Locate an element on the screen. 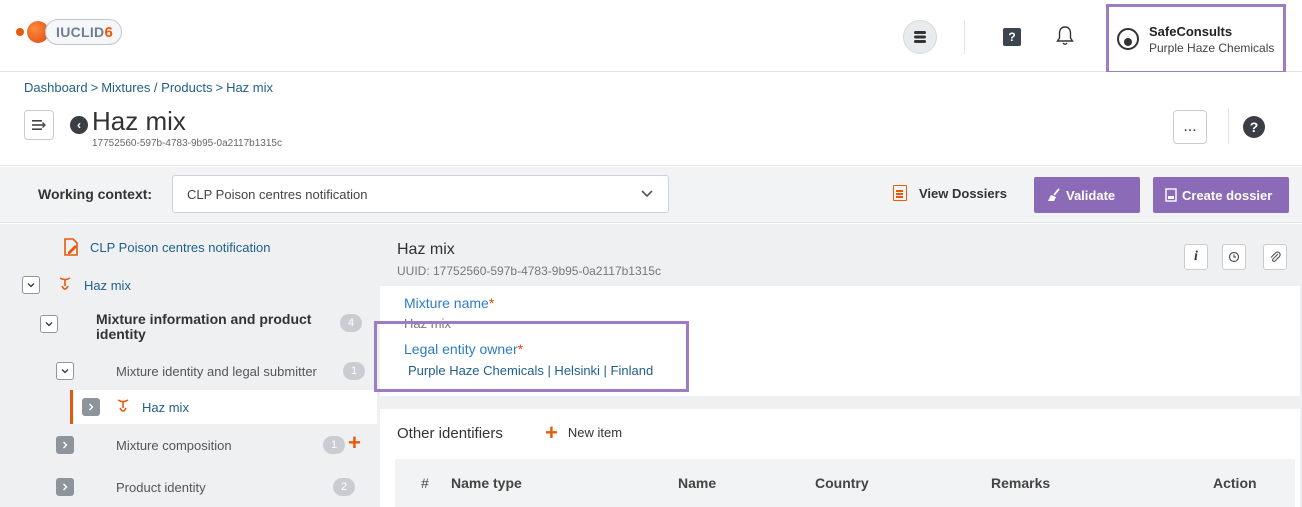  tree-item-mixture-identity: Mixture identity and legal submitter is located at coordinates (186, 371).